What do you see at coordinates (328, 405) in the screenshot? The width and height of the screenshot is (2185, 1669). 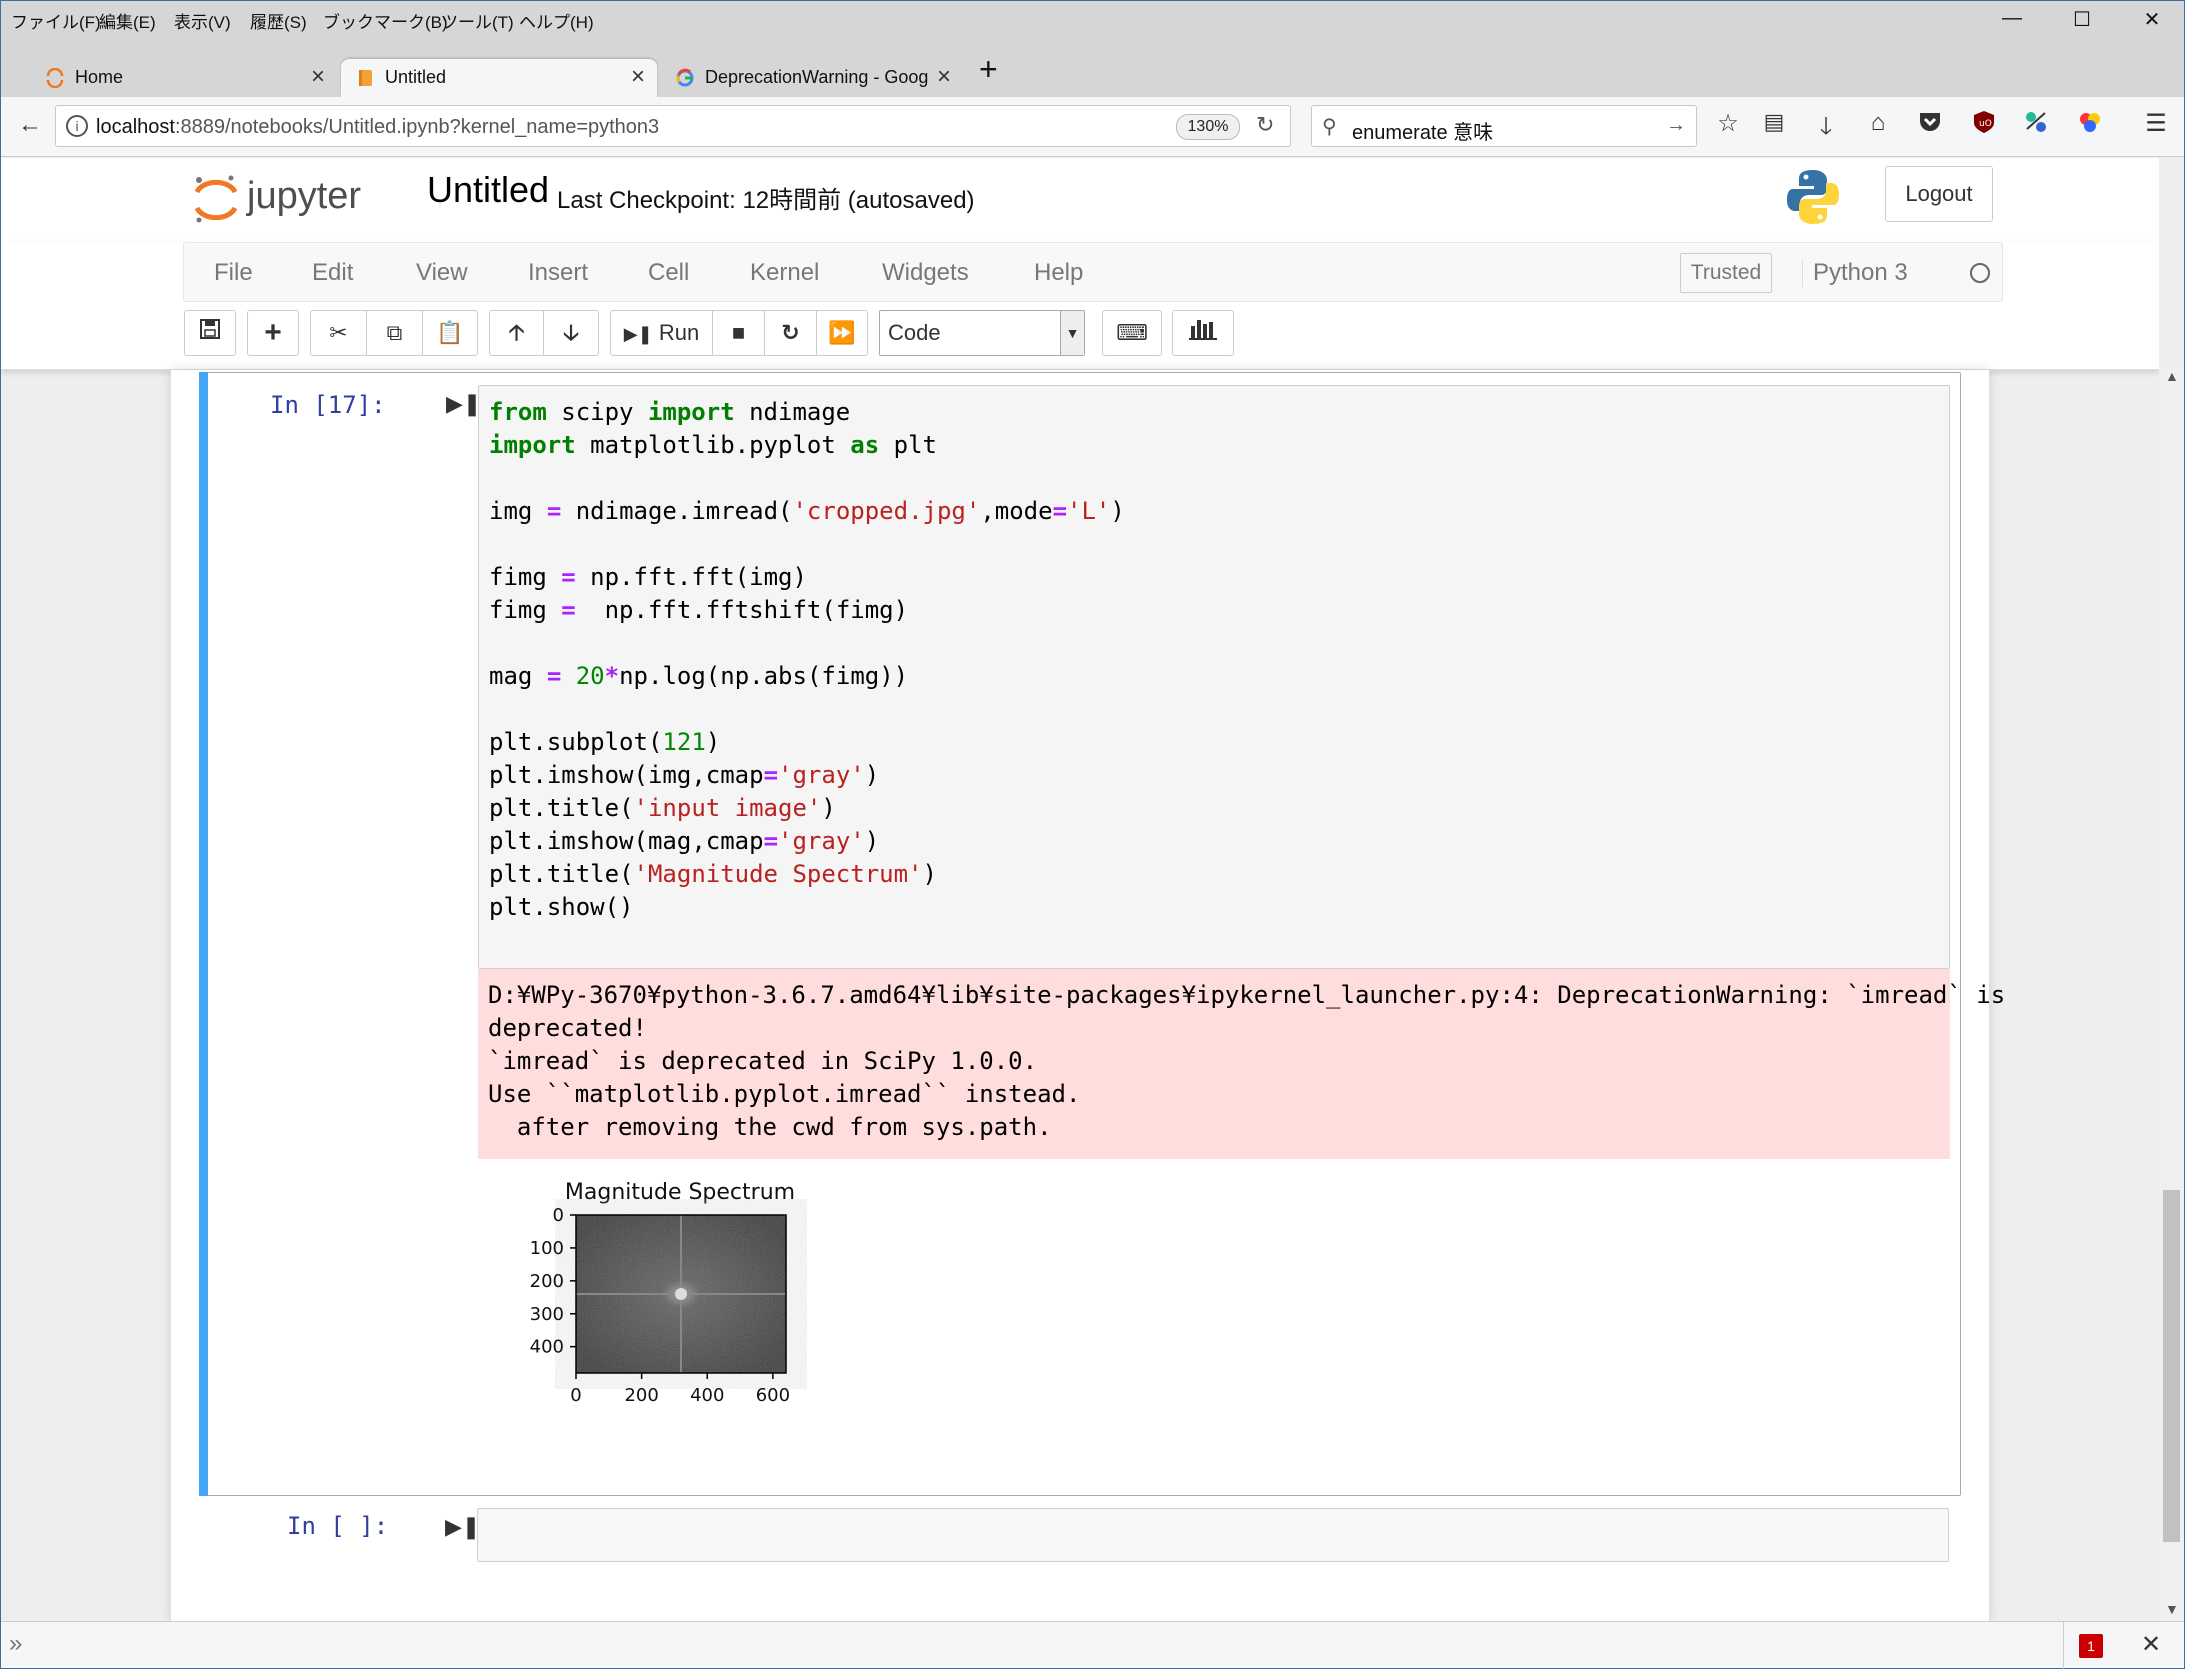 I see `input-prompt: In [17]:` at bounding box center [328, 405].